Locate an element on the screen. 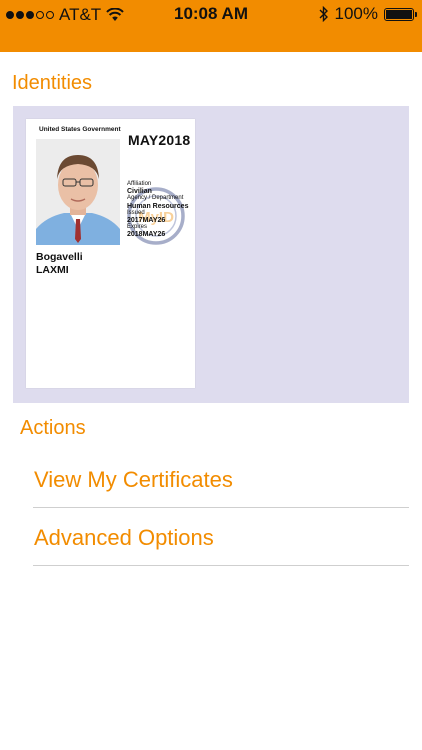 The width and height of the screenshot is (422, 750). agency-label: Agency / Department is located at coordinates (155, 198).